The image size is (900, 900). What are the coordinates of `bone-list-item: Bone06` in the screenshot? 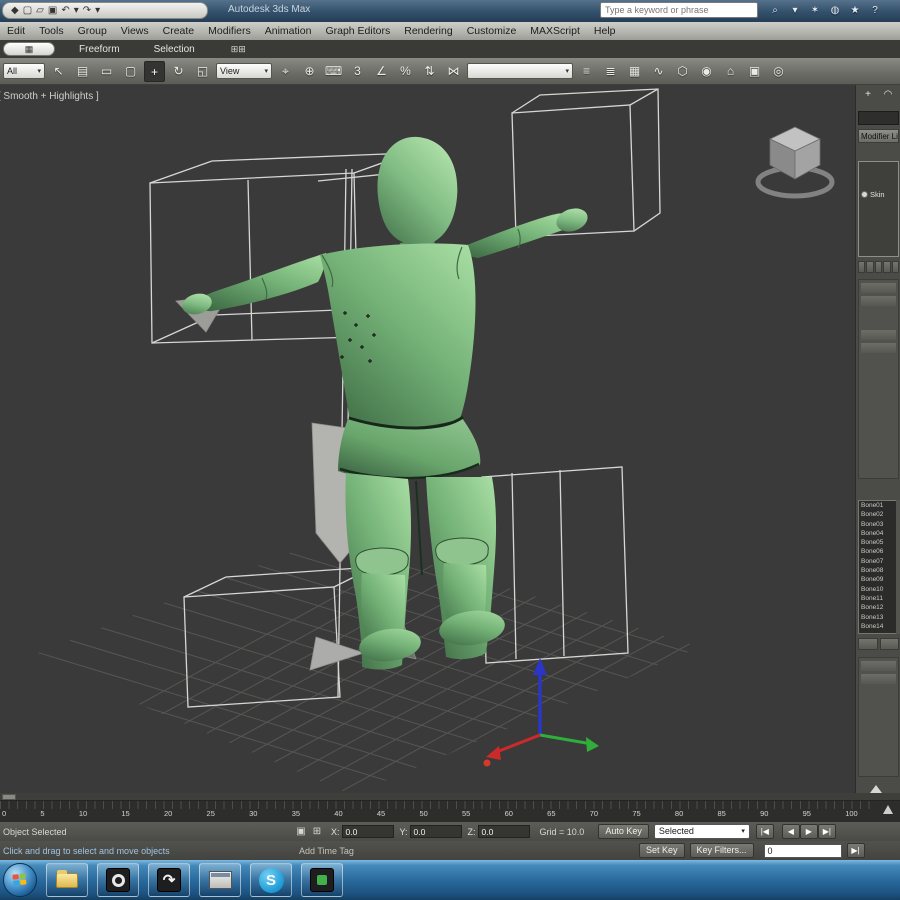 It's located at (878, 551).